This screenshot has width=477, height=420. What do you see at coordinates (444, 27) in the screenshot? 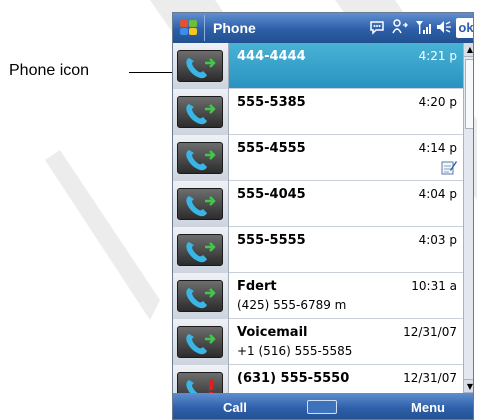
I see `volume-icon` at bounding box center [444, 27].